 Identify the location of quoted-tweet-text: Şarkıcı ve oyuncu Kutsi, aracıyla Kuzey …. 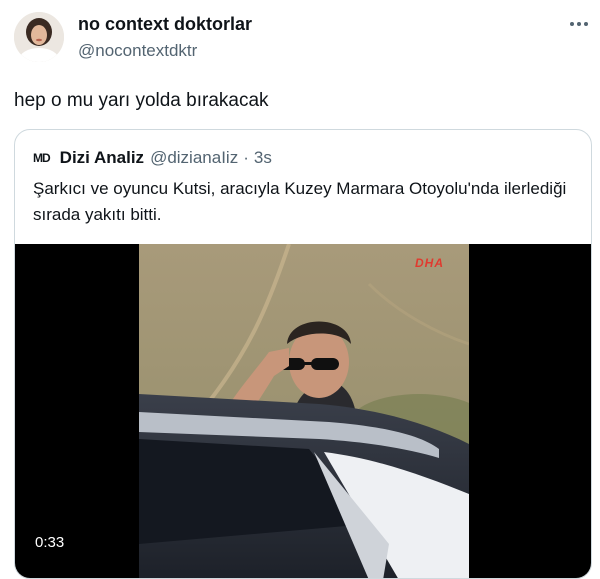
(300, 201).